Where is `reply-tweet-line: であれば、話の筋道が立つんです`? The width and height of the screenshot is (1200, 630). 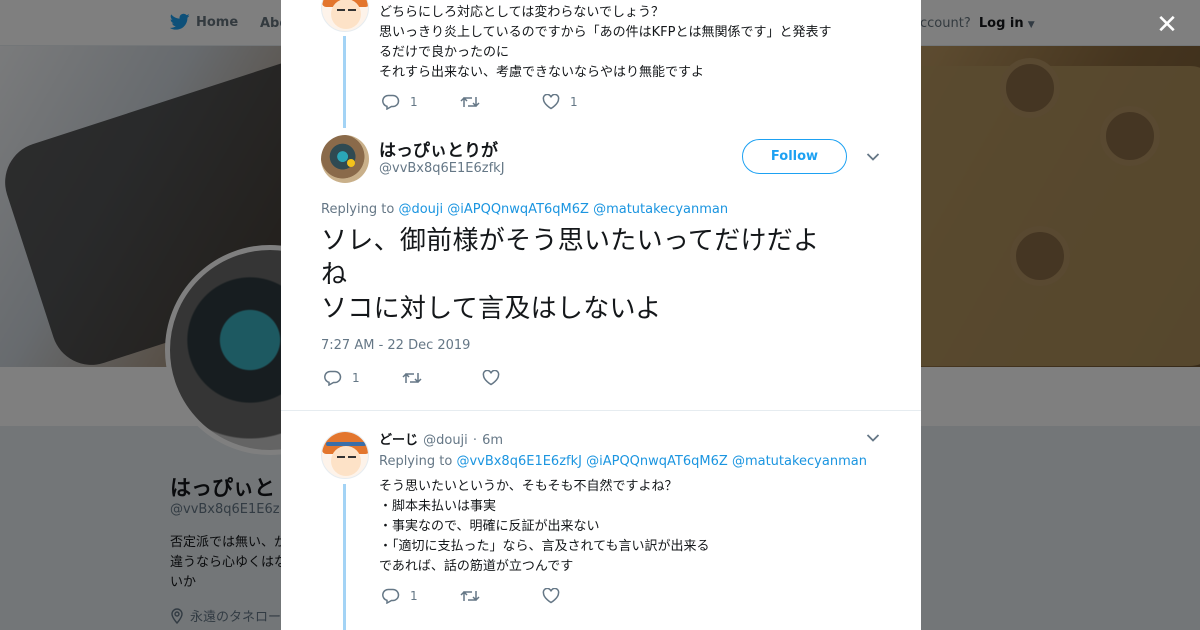 reply-tweet-line: であれば、話の筋道が立つんです is located at coordinates (476, 566).